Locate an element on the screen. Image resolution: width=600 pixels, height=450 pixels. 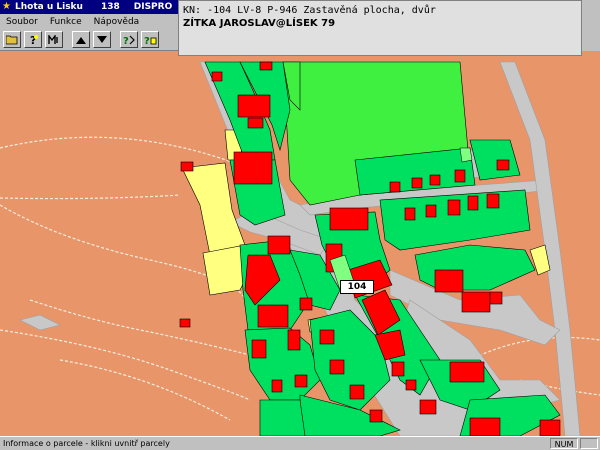
window-program: DISPRO is located at coordinates (153, 7).